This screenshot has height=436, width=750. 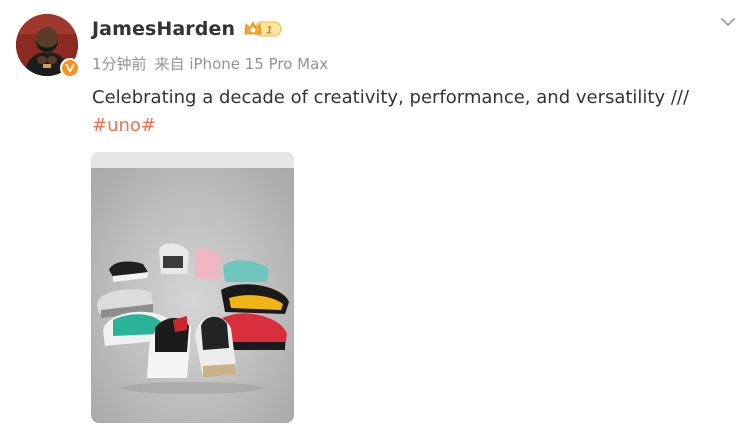 I want to click on vip-crown-icon: 1, so click(x=263, y=29).